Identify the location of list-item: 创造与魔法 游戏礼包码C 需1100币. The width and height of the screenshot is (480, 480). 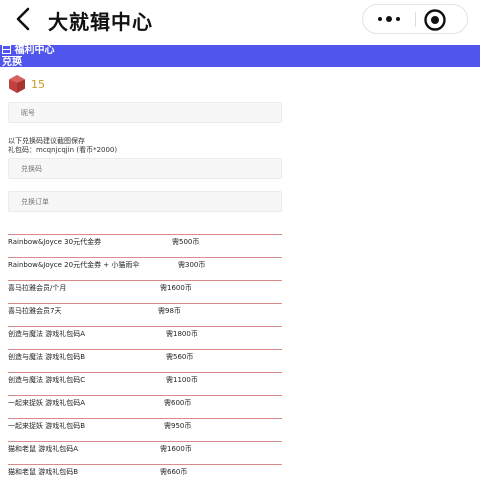
(145, 383).